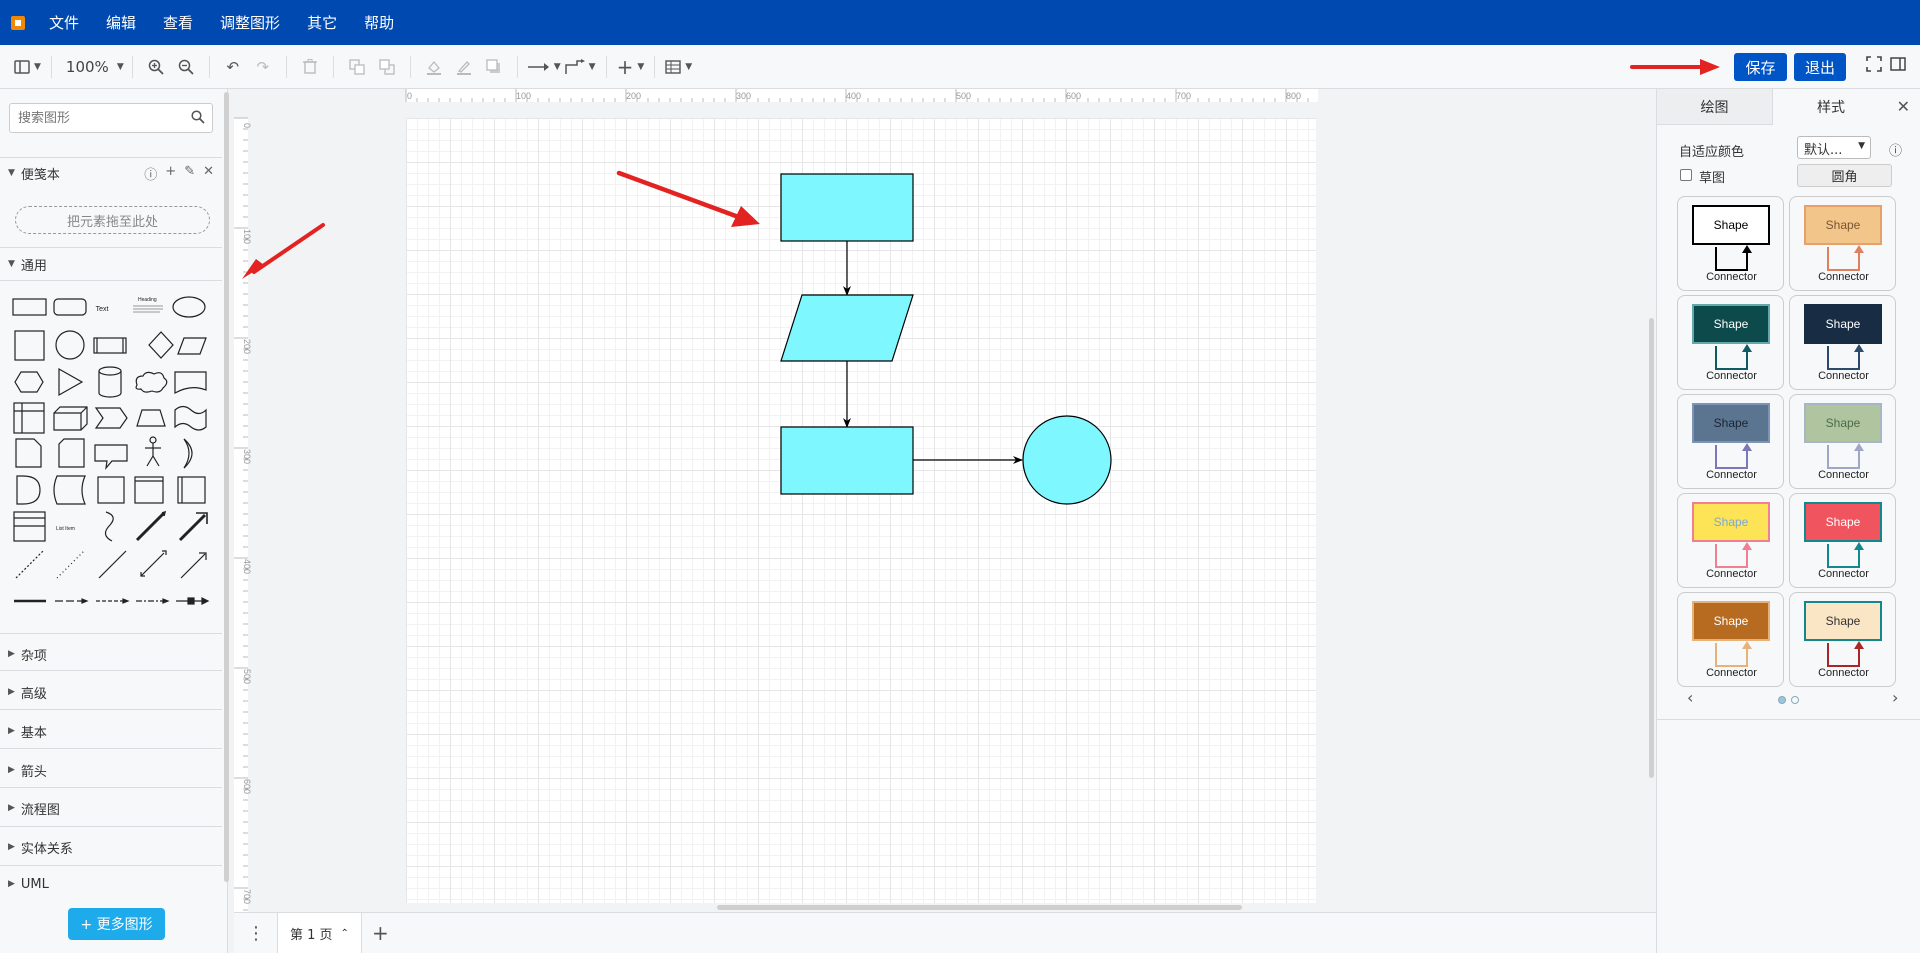  What do you see at coordinates (1715, 107) in the screenshot?
I see `tab-diagram: 绘图` at bounding box center [1715, 107].